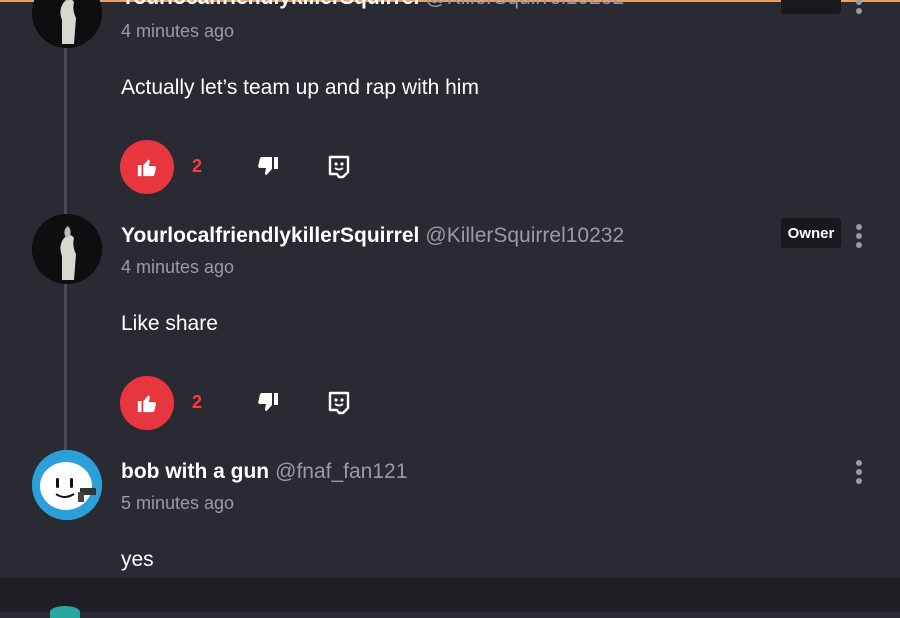 The image size is (900, 618). What do you see at coordinates (169, 323) in the screenshot?
I see `comment-text: Like share` at bounding box center [169, 323].